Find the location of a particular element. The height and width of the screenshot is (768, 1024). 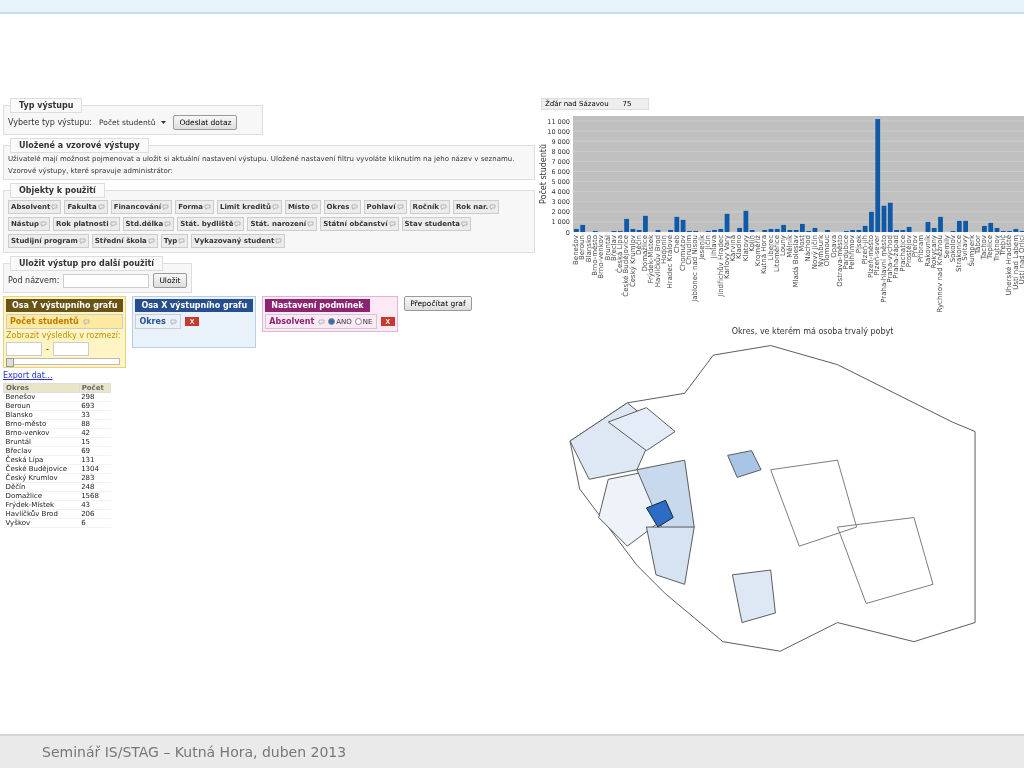

section-title: Typ výstupu is located at coordinates (46, 105).